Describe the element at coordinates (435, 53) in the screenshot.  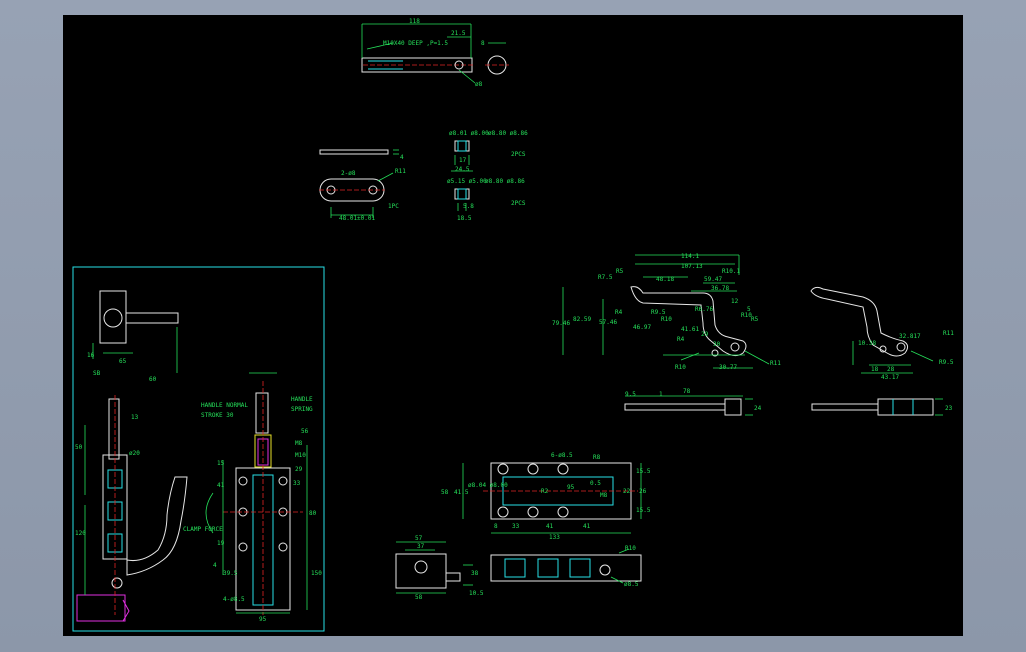
I see `top-part-view` at that location.